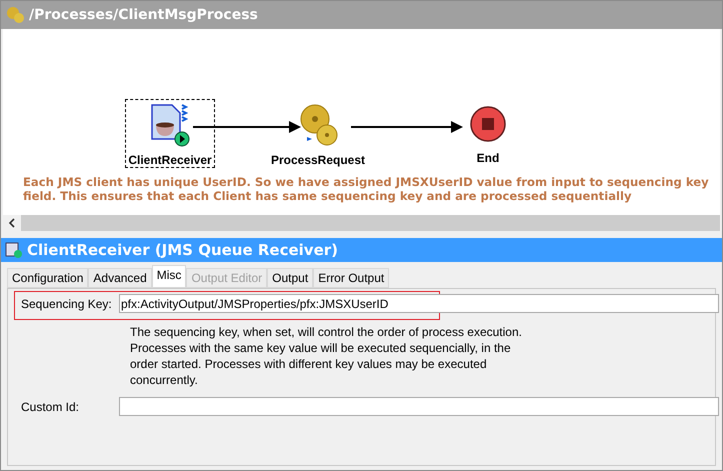 The height and width of the screenshot is (471, 723). What do you see at coordinates (488, 158) in the screenshot?
I see `node-label: End` at bounding box center [488, 158].